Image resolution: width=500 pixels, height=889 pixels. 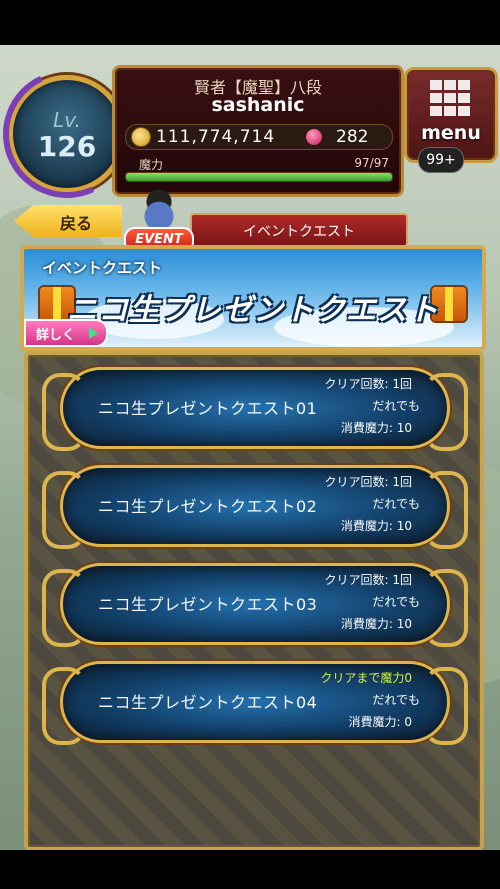 I want to click on menu-label: menu, so click(x=451, y=133).